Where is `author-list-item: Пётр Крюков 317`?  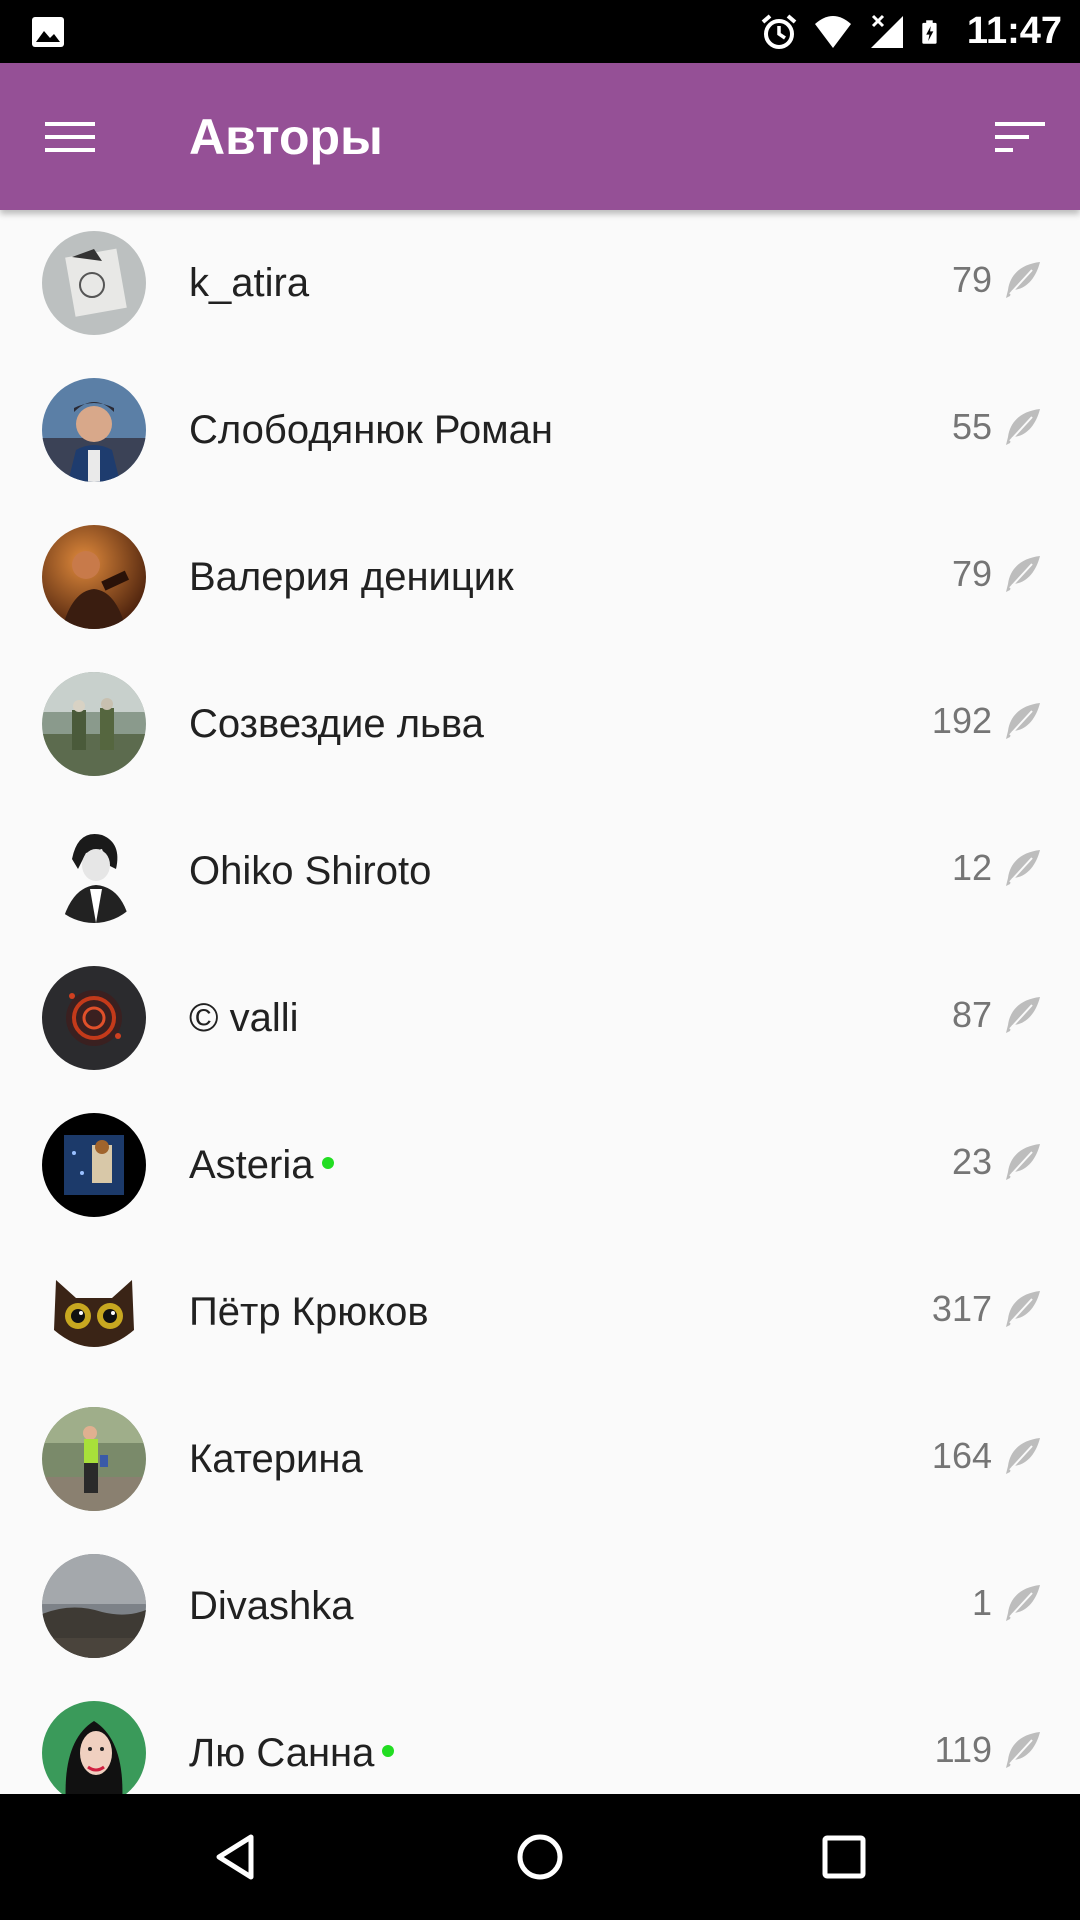 author-list-item: Пётр Крюков 317 is located at coordinates (540, 1312).